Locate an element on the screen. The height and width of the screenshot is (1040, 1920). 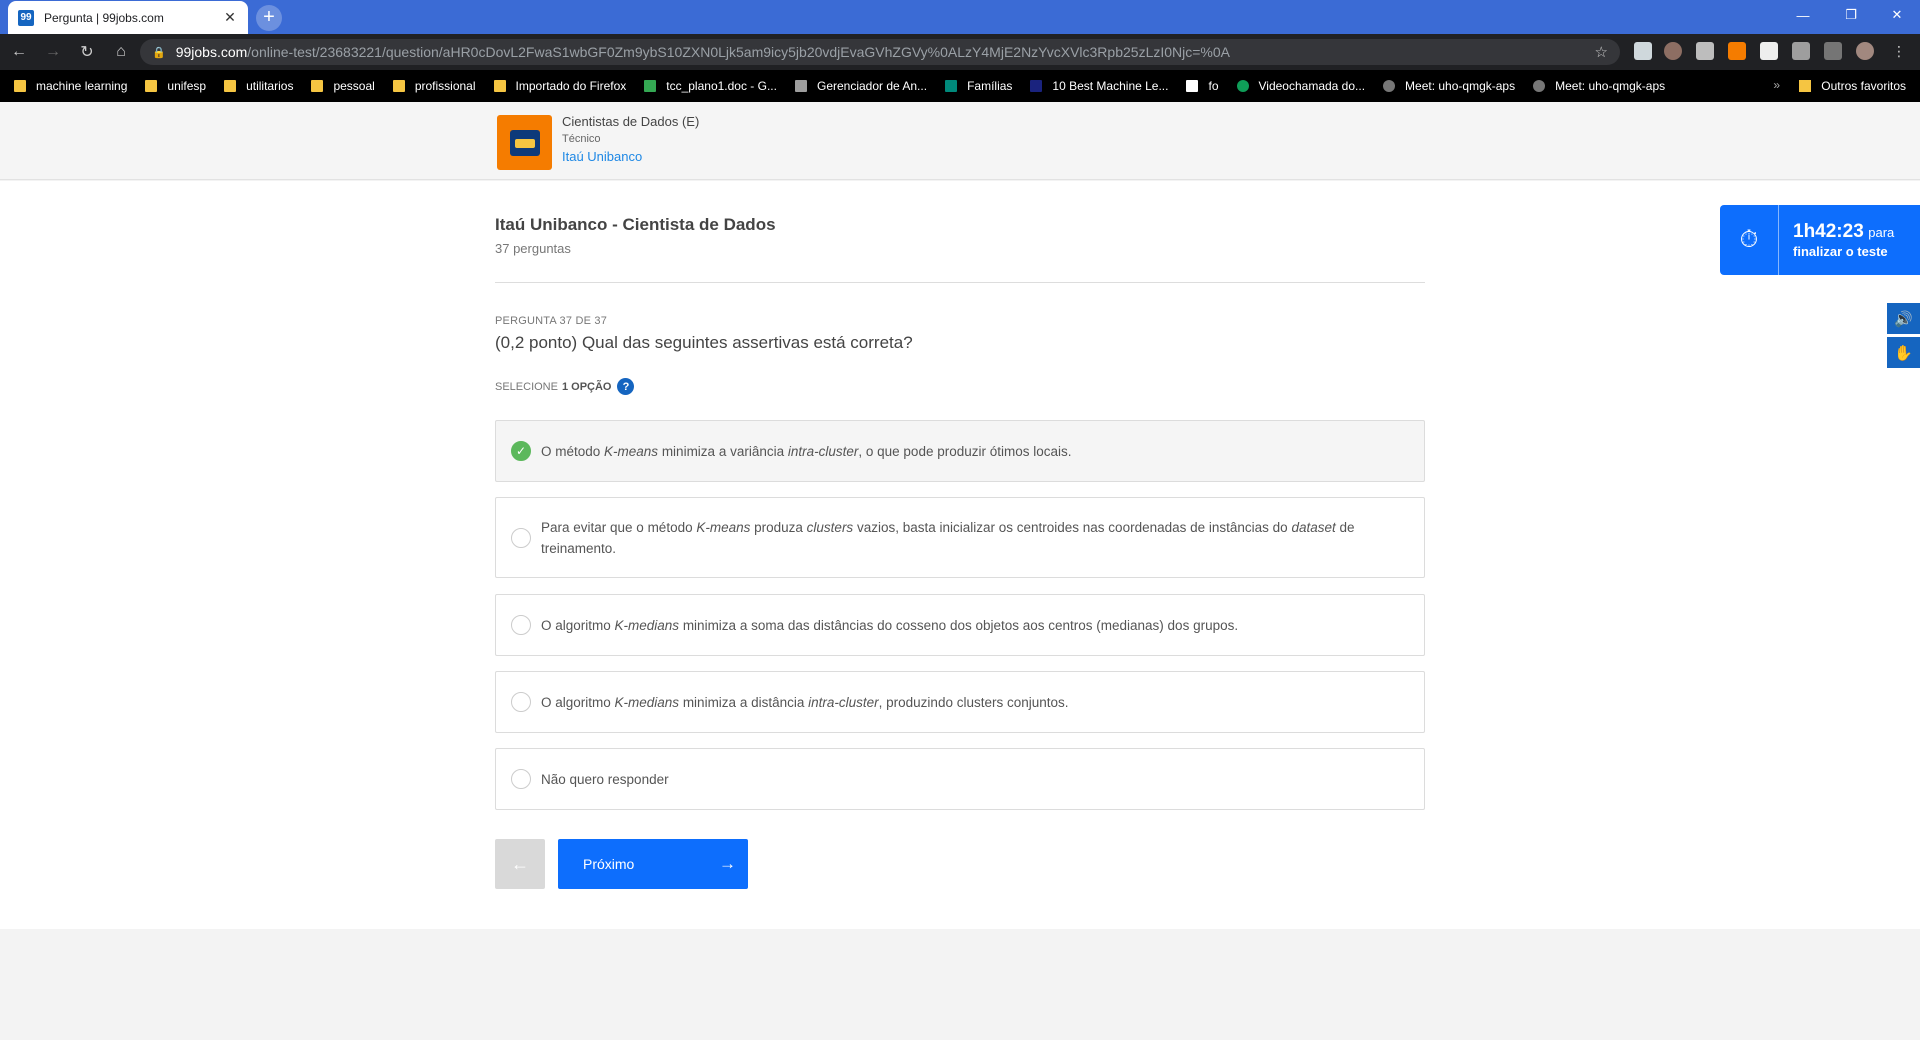
back-icon: ← is located at coordinates (19, 52).